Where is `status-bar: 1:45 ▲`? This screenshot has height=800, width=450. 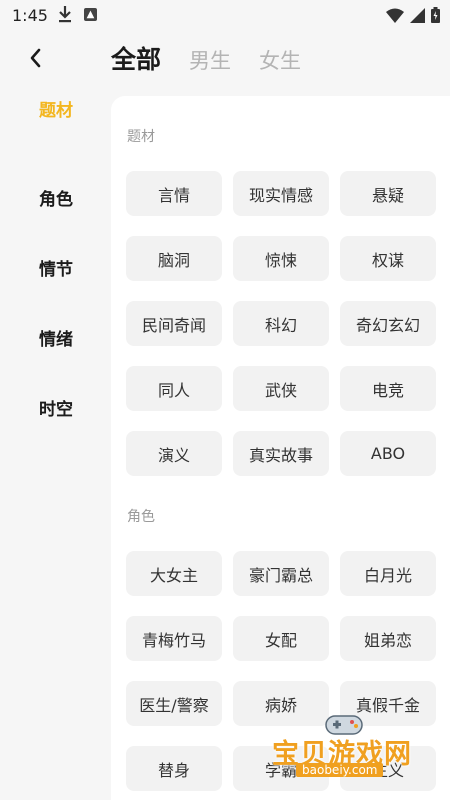 status-bar: 1:45 ▲ is located at coordinates (225, 16).